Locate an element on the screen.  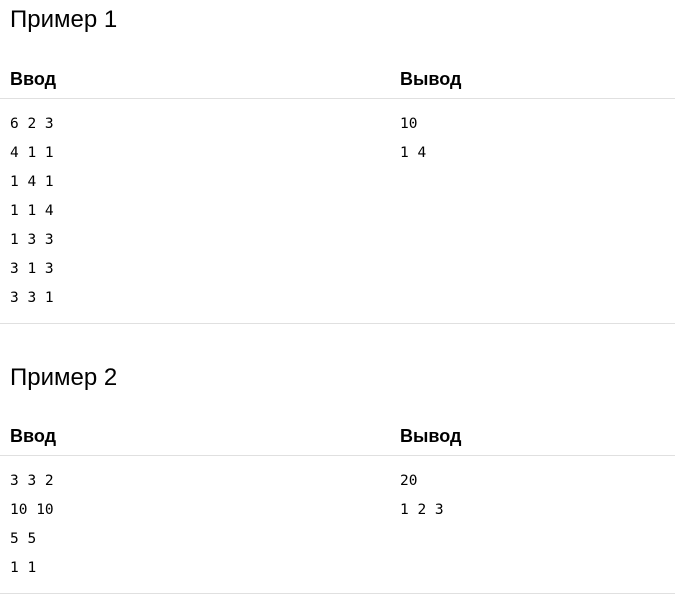
output-block: 20 1 2 3 is located at coordinates (422, 496).